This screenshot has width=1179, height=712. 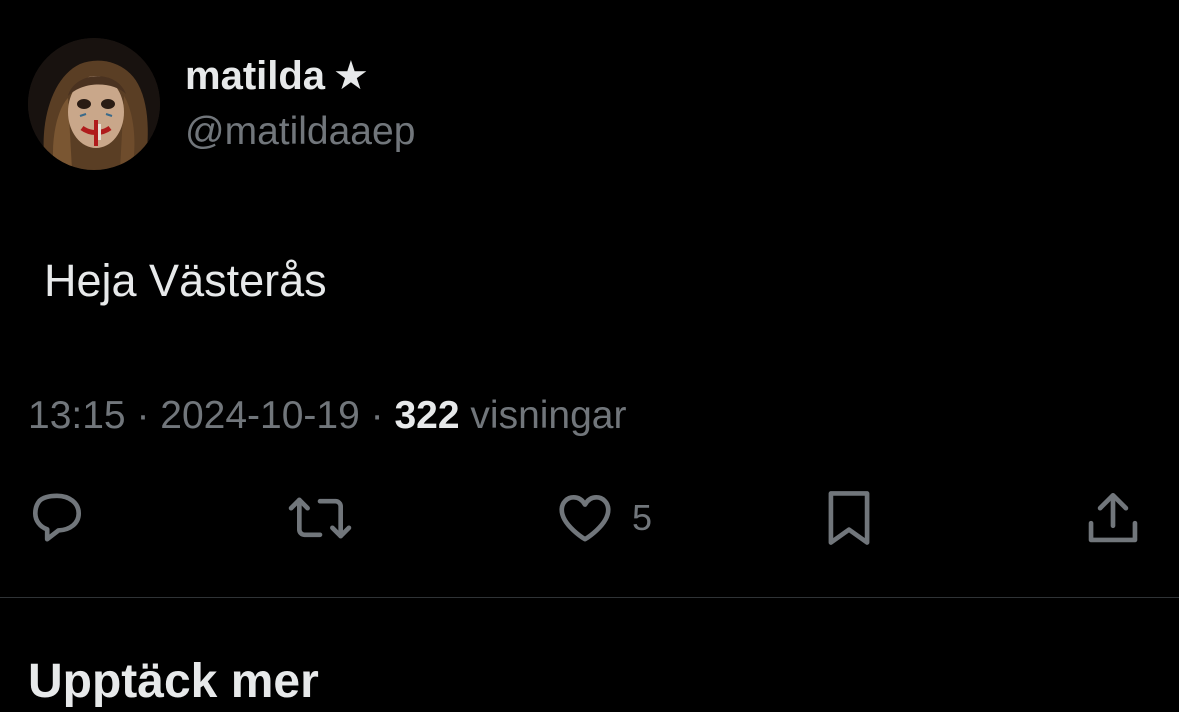 I want to click on like-button: 5, so click(x=603, y=518).